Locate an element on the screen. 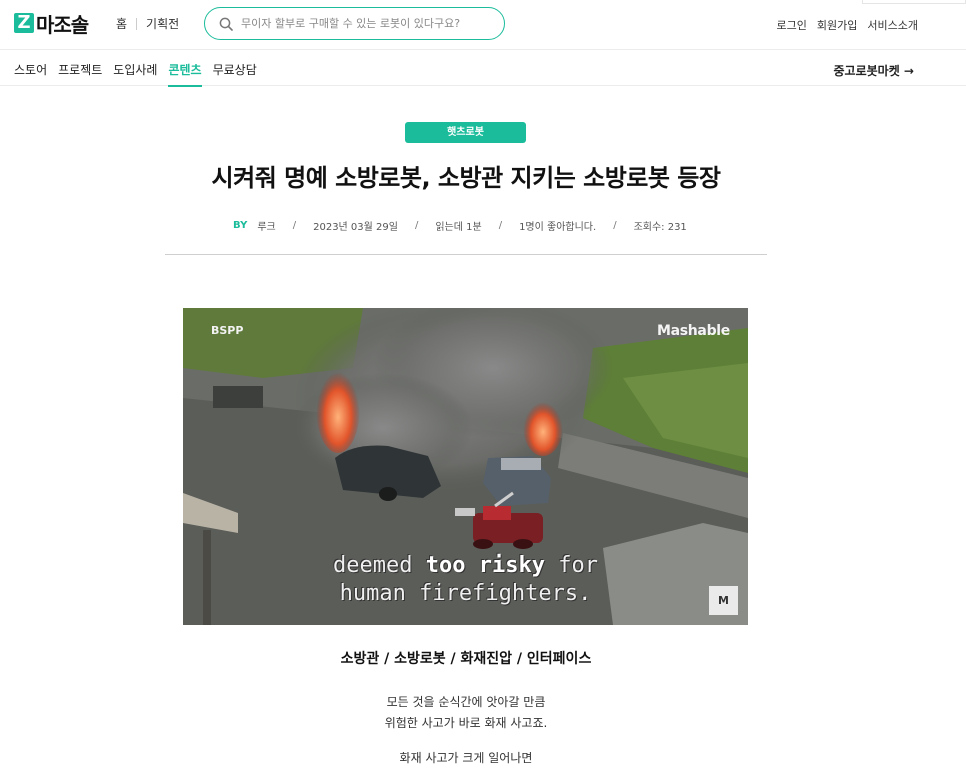 Image resolution: width=966 pixels, height=780 pixels. tab-consulting: 무료상담 is located at coordinates (235, 74).